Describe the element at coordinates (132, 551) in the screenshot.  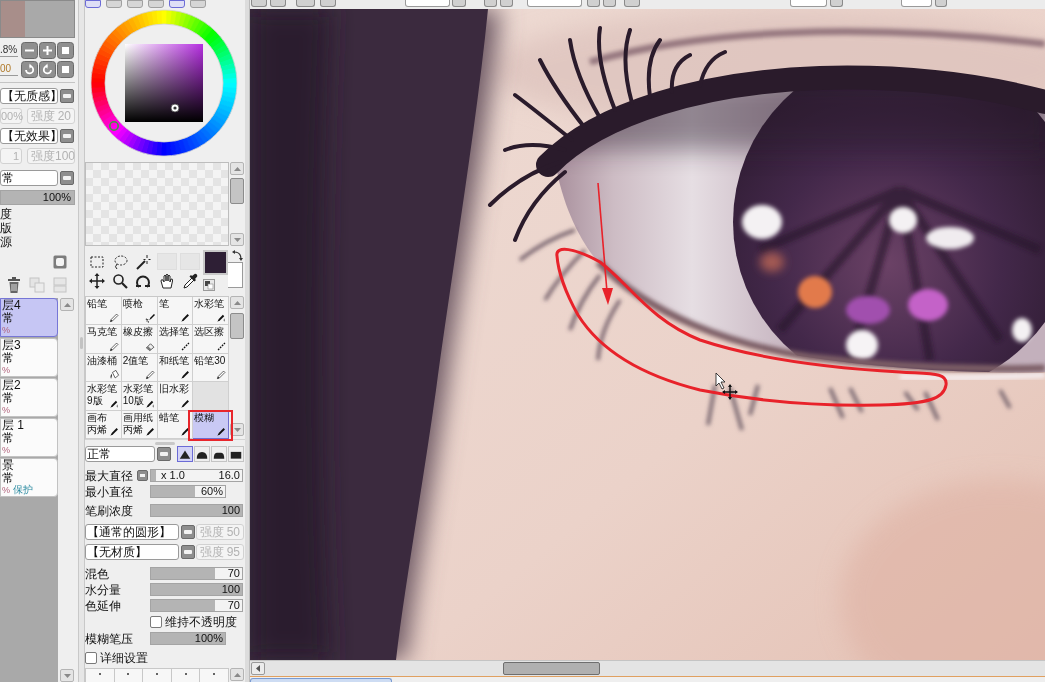
I see `brush-dropdown: 【无材质】` at that location.